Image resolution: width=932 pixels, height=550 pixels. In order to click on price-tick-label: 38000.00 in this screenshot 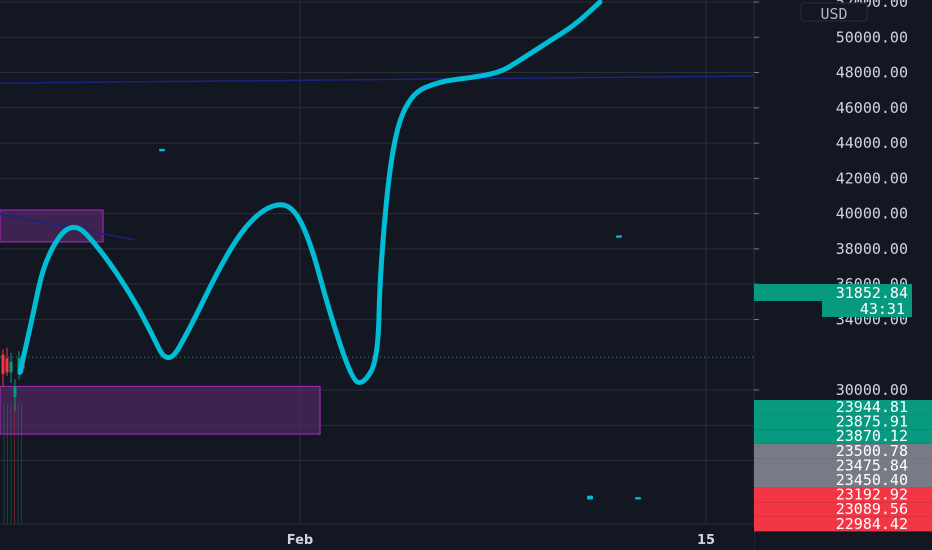, I will do `click(872, 249)`.